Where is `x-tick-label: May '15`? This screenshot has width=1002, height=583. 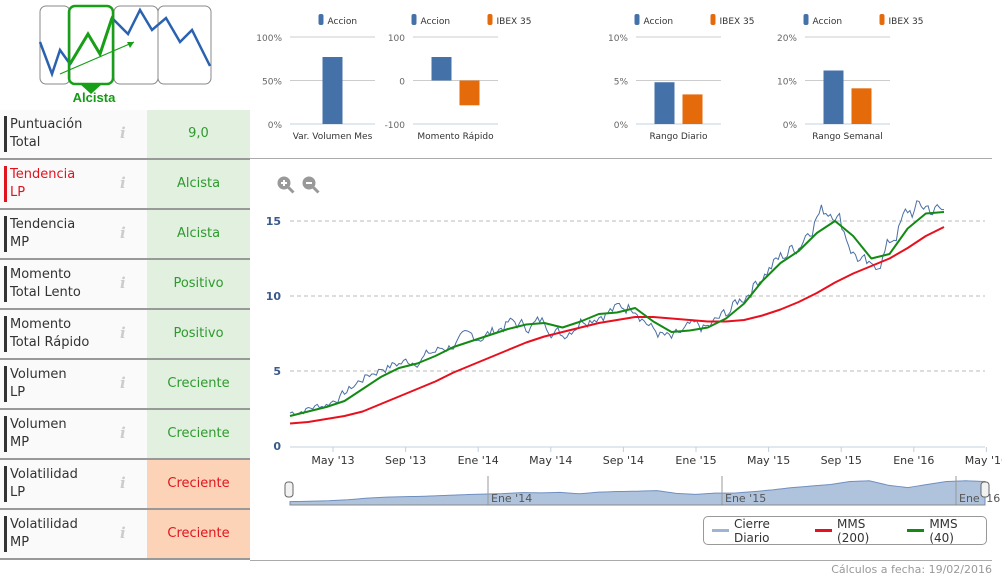
x-tick-label: May '15 is located at coordinates (768, 460).